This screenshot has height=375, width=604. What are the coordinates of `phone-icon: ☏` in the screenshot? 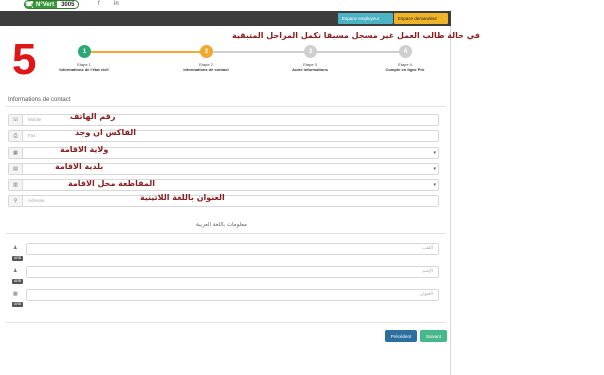 It's located at (16, 120).